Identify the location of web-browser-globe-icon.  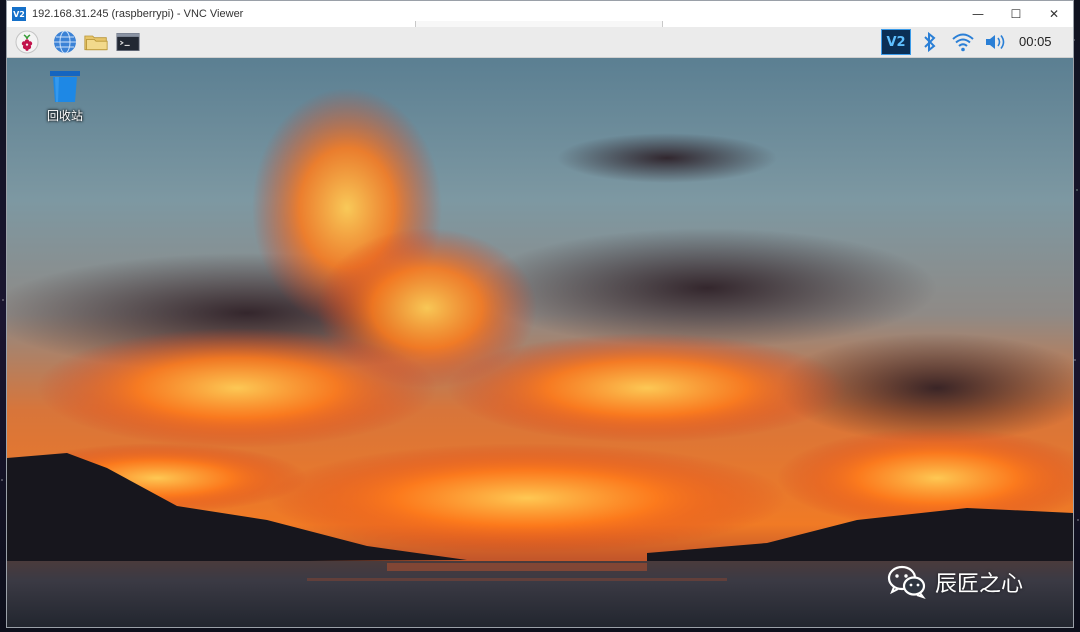
(65, 42).